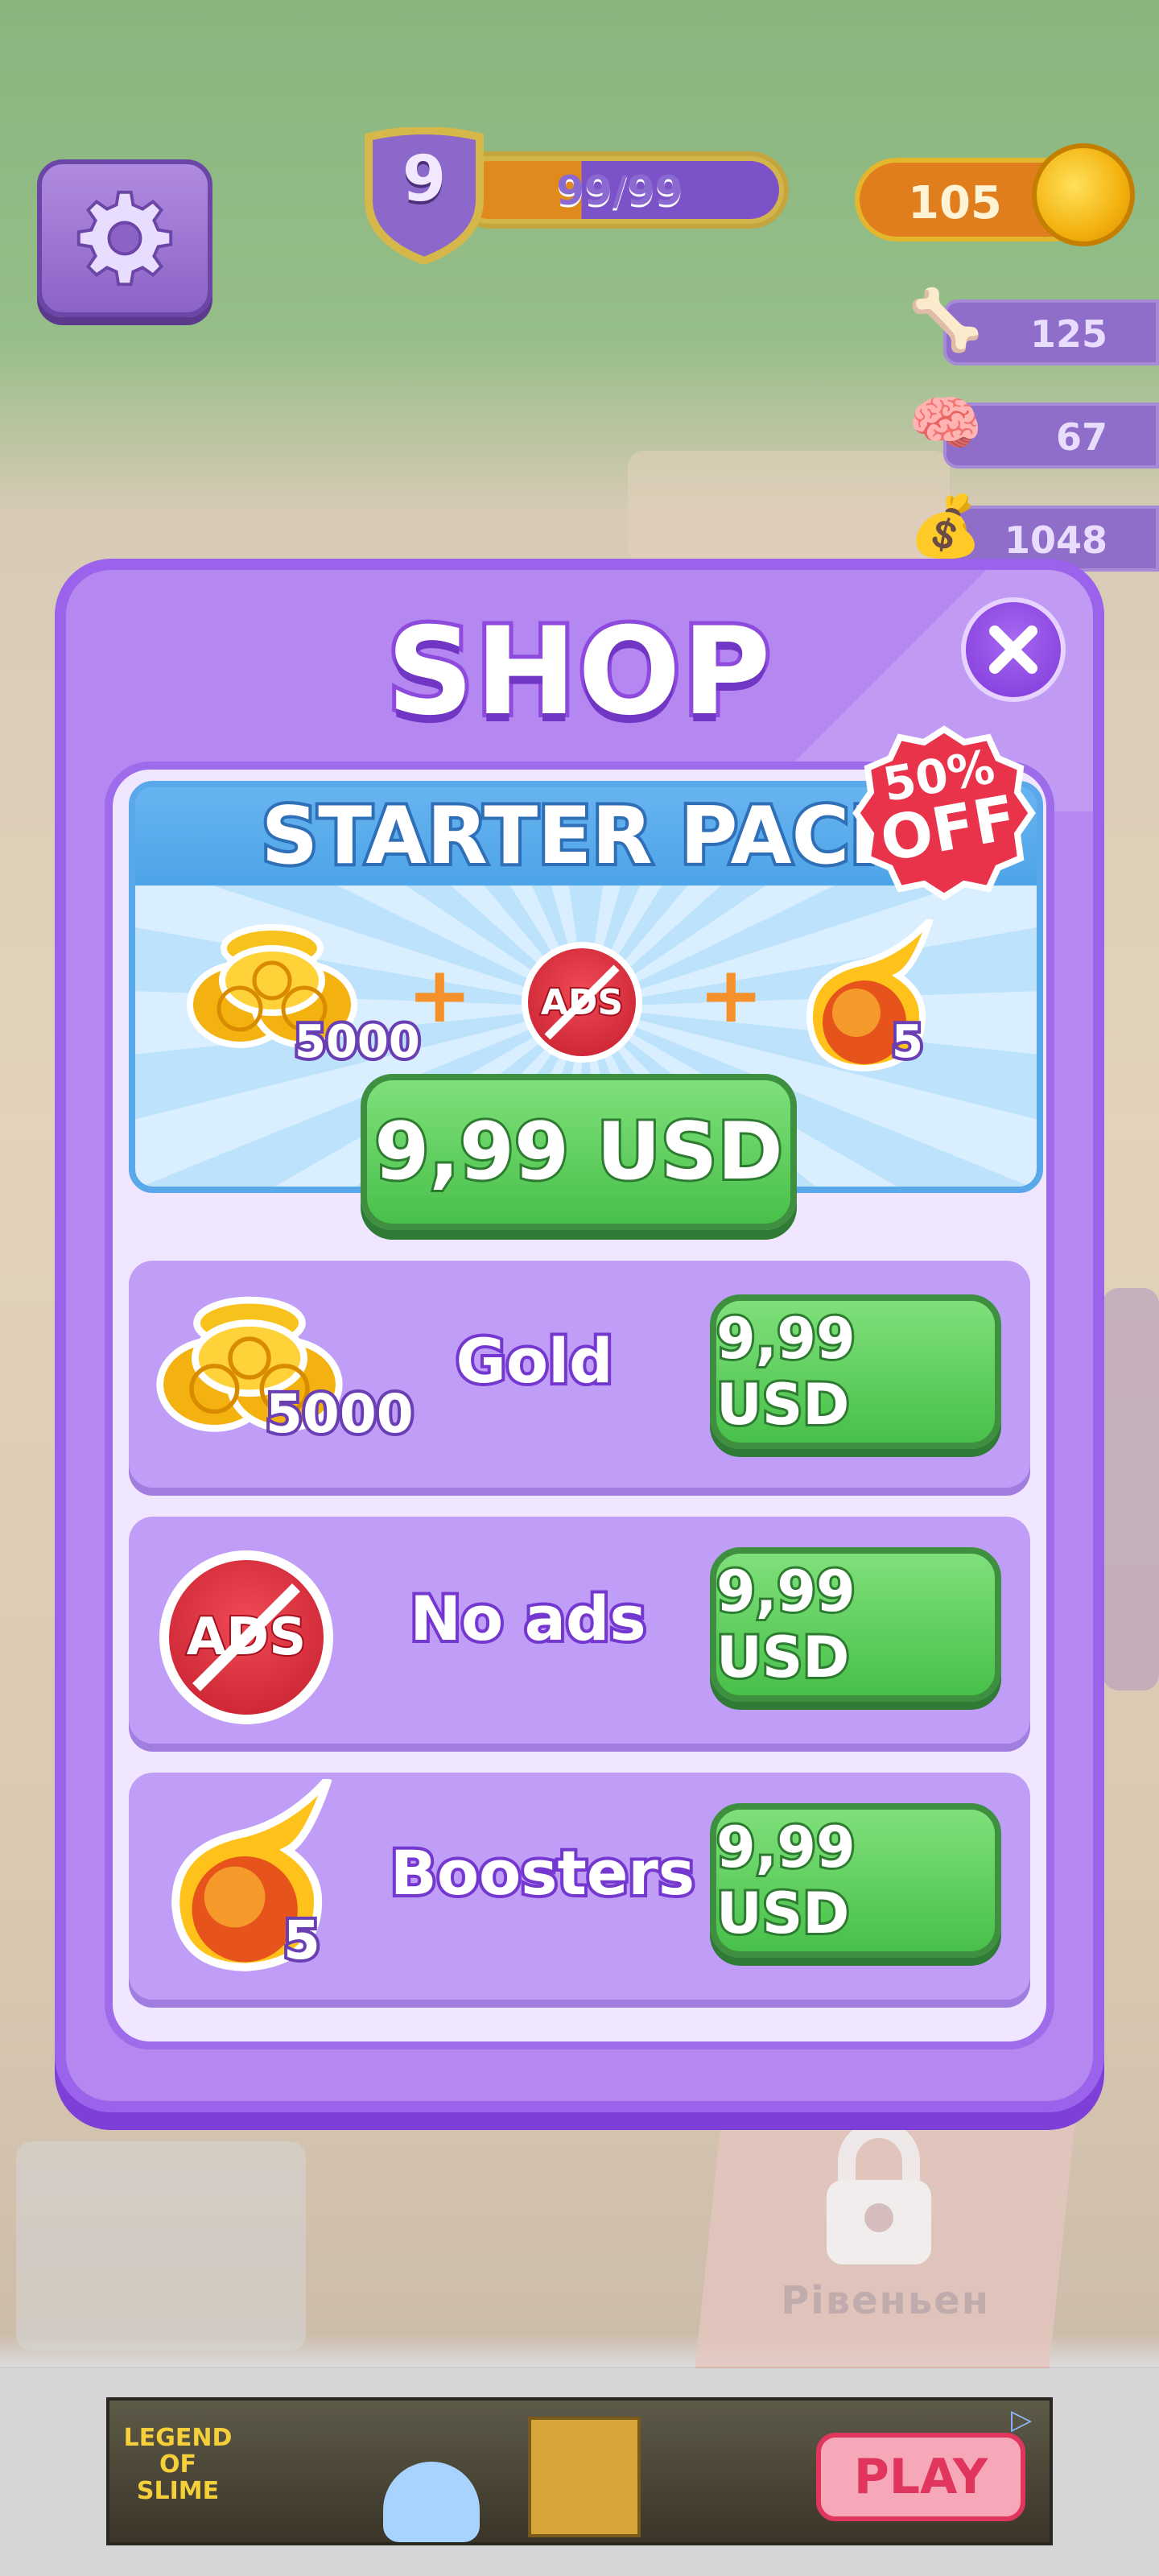 This screenshot has width=1159, height=2576. Describe the element at coordinates (1081, 437) in the screenshot. I see `brain-count: 67` at that location.